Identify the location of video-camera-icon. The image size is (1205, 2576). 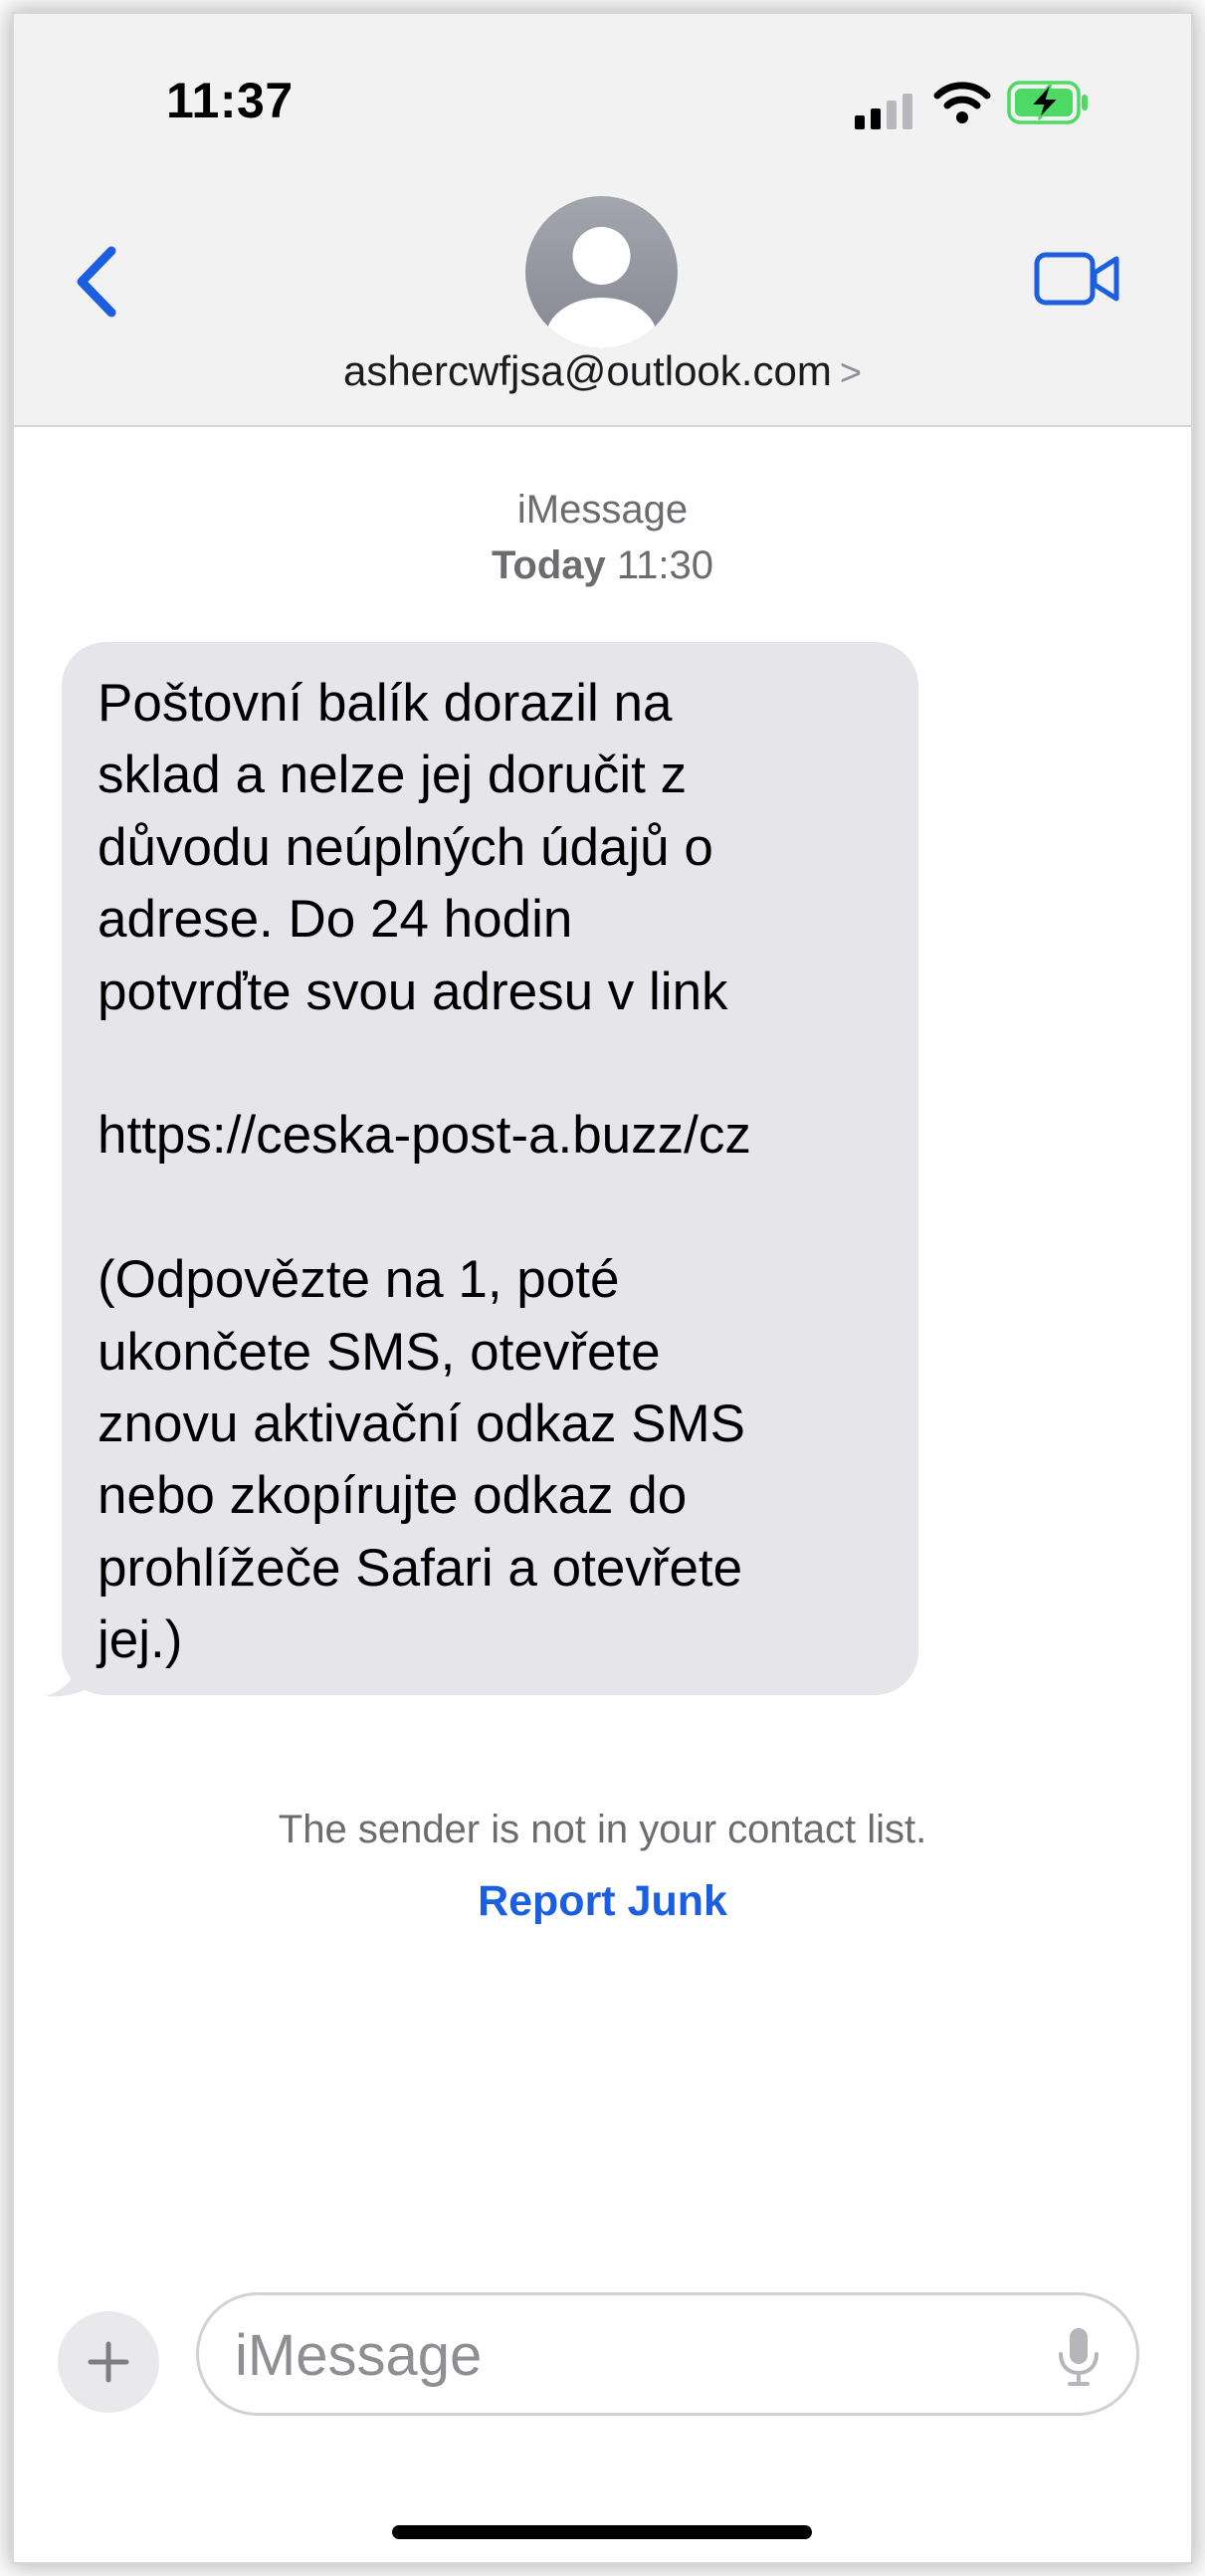
(1076, 279).